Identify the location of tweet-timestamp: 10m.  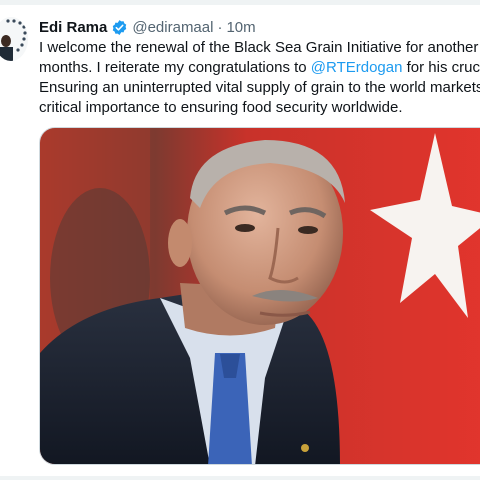
(240, 27).